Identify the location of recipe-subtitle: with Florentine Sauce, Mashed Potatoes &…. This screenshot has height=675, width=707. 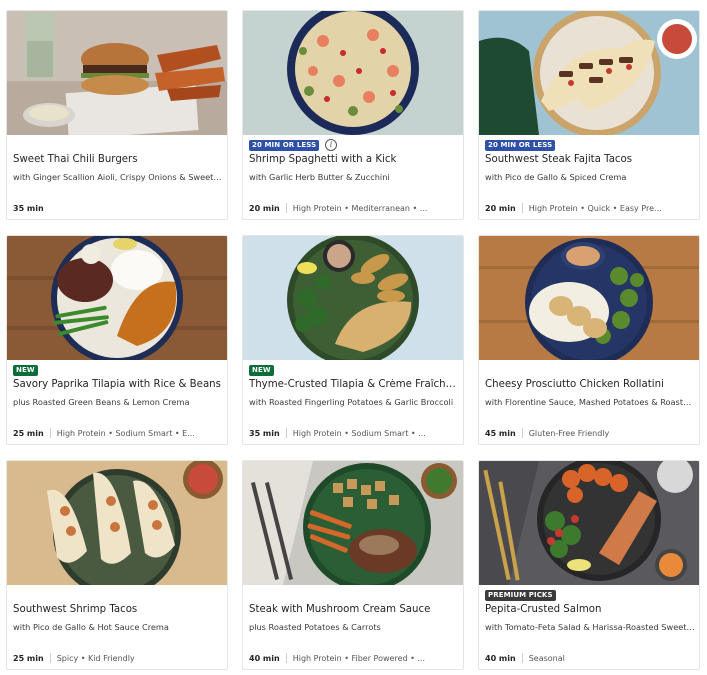
(590, 402).